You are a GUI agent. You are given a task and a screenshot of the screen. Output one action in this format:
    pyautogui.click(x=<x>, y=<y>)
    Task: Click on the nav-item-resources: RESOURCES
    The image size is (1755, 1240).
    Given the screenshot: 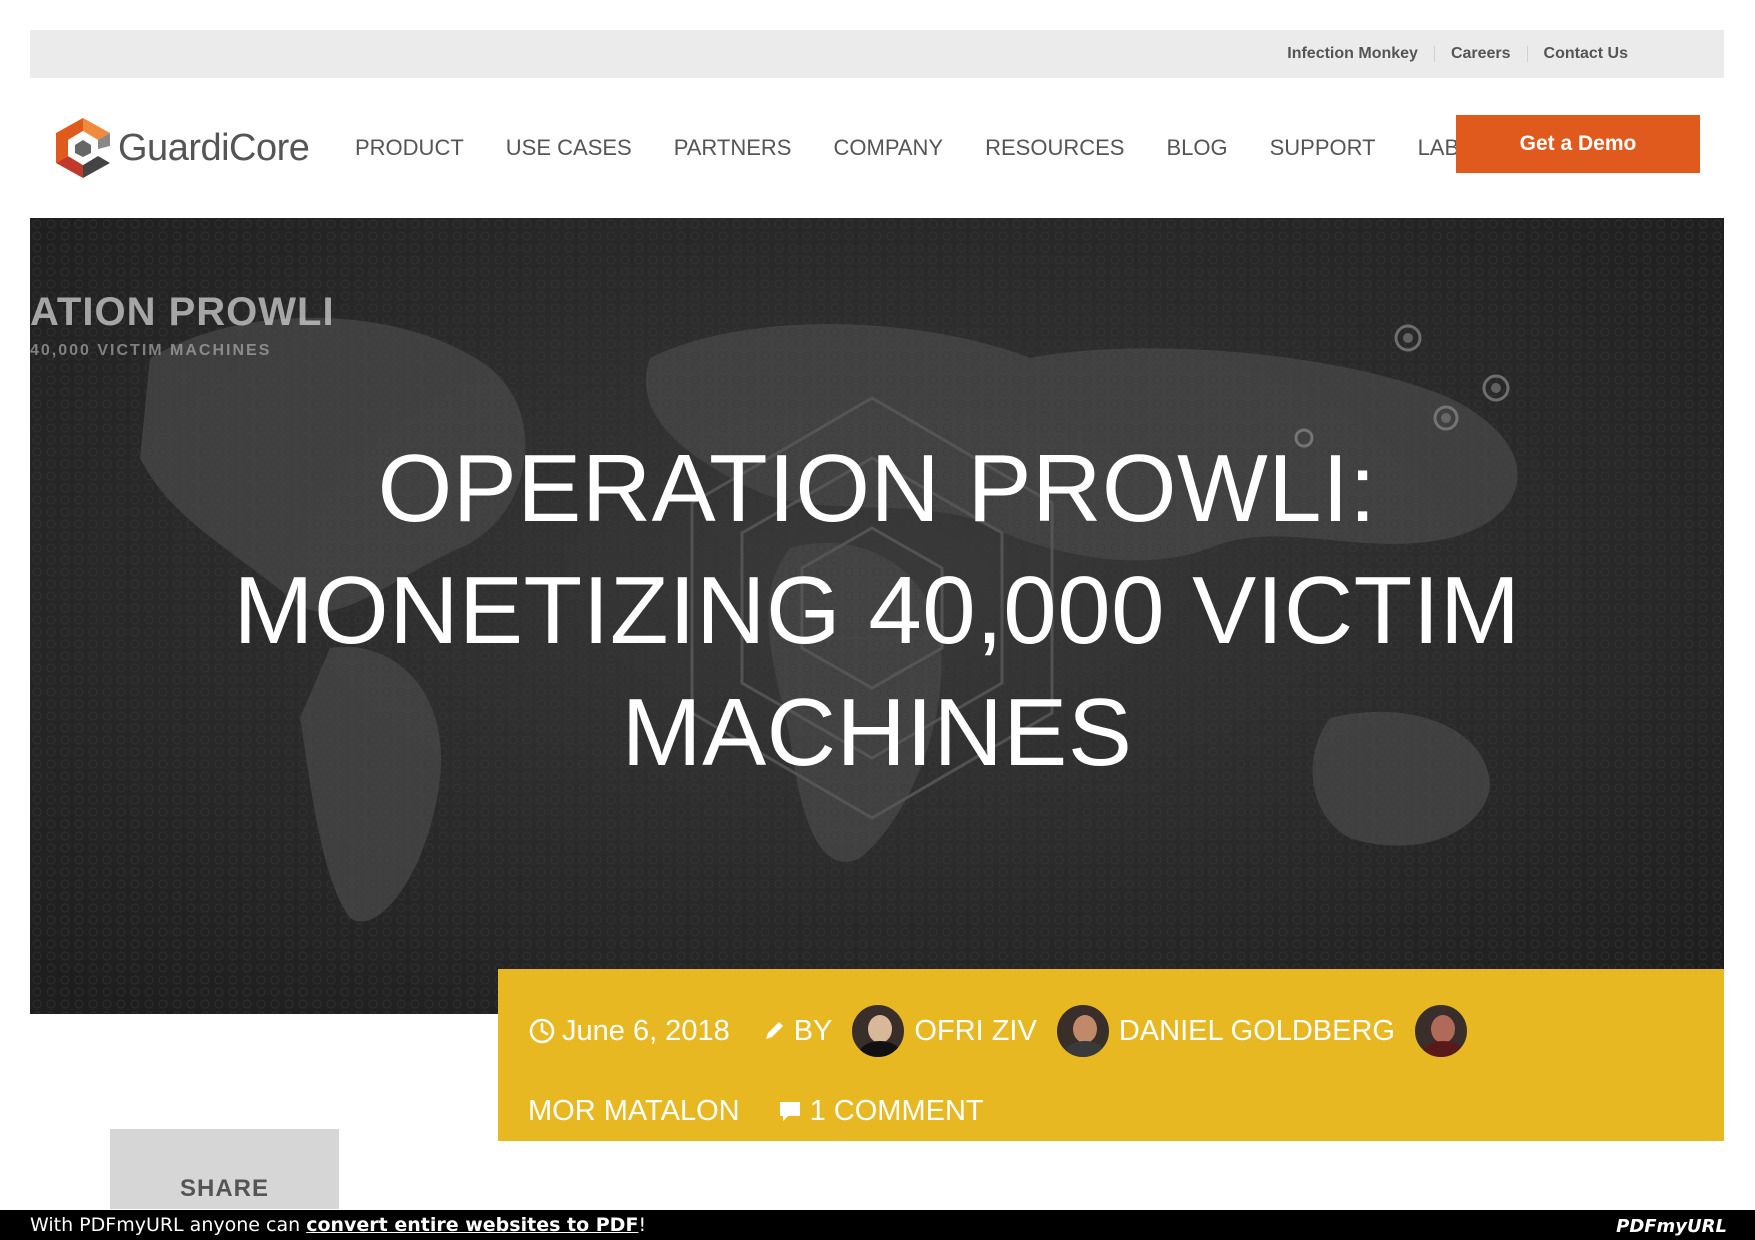 What is the action you would take?
    pyautogui.click(x=1054, y=148)
    